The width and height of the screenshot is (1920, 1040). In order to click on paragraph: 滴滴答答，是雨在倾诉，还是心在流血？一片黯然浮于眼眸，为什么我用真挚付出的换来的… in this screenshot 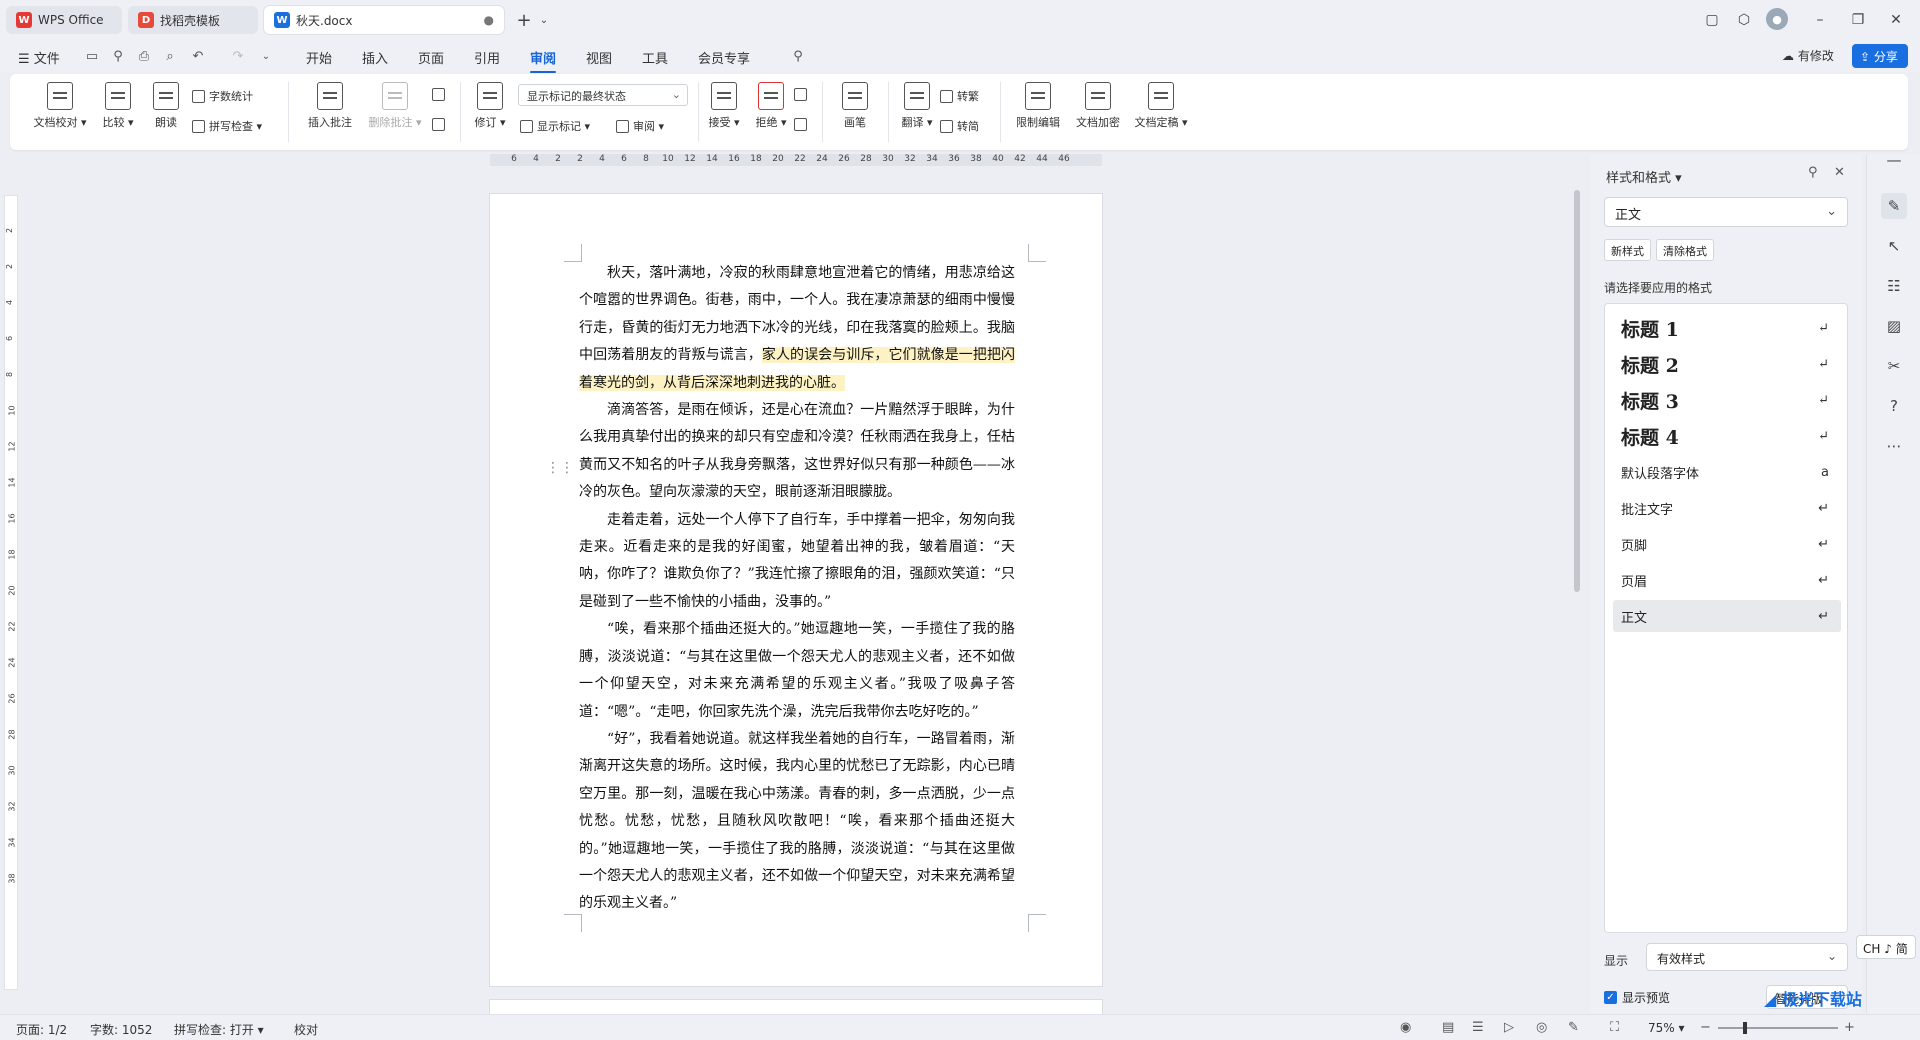, I will do `click(797, 452)`.